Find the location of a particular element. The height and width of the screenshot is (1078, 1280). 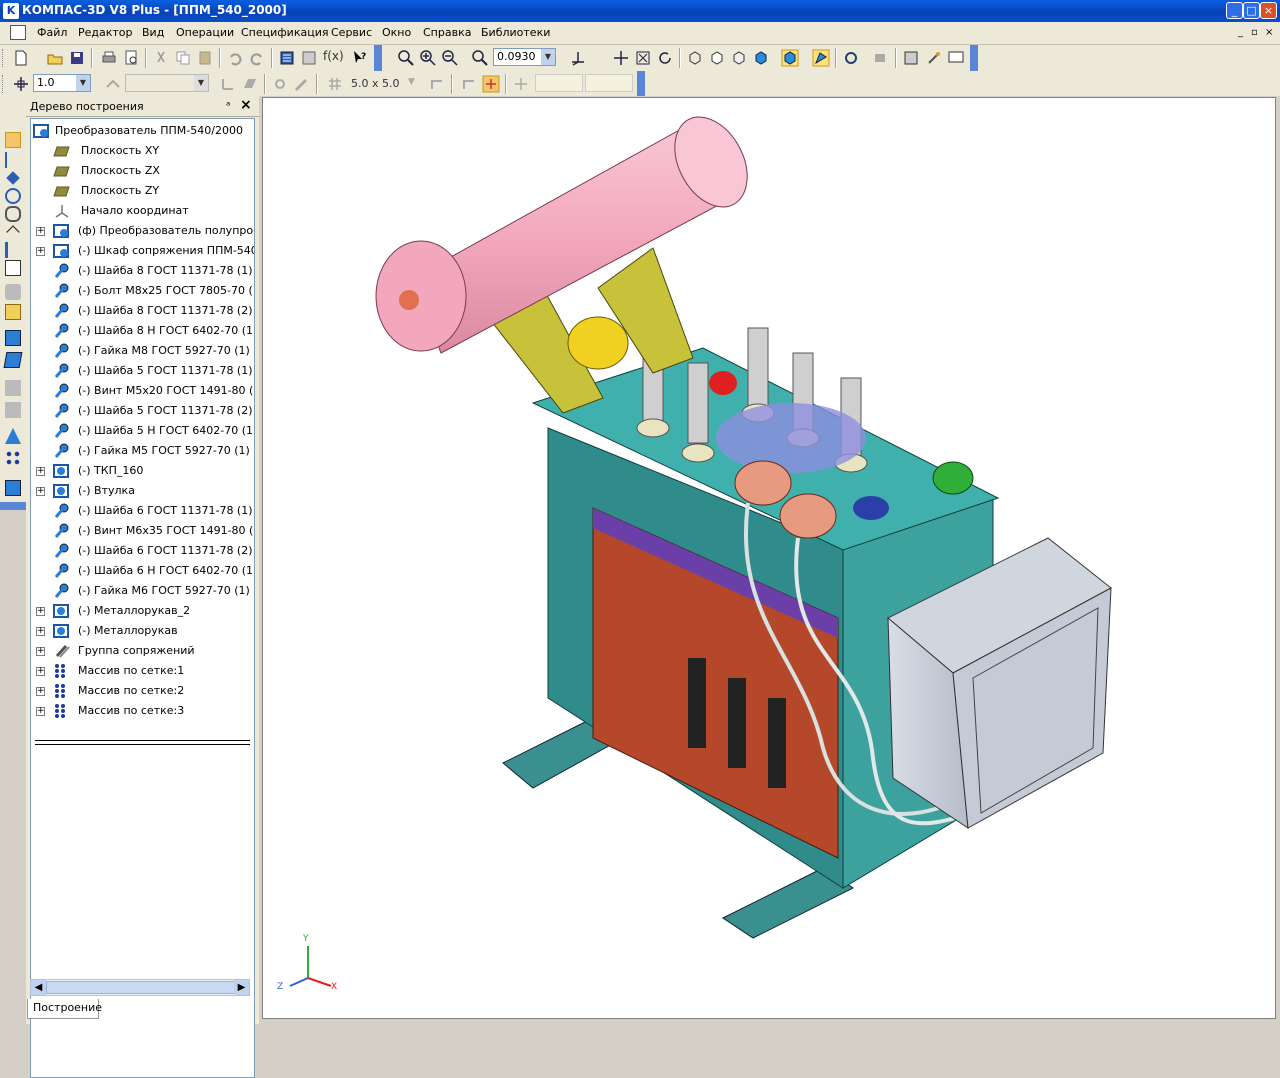

new-document-icon is located at coordinates (21, 58).